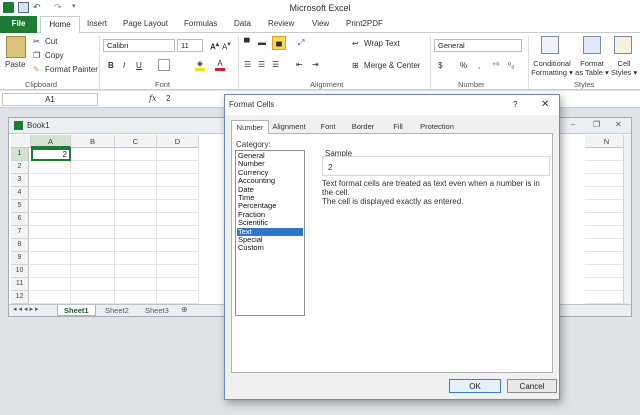 The image size is (640, 415). I want to click on dialog-help-button: ?, so click(515, 104).